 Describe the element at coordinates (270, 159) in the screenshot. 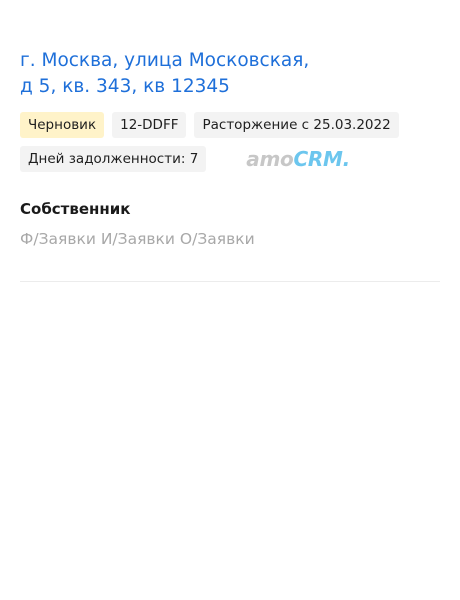

I see `amocrm-logo-amo: amo` at that location.